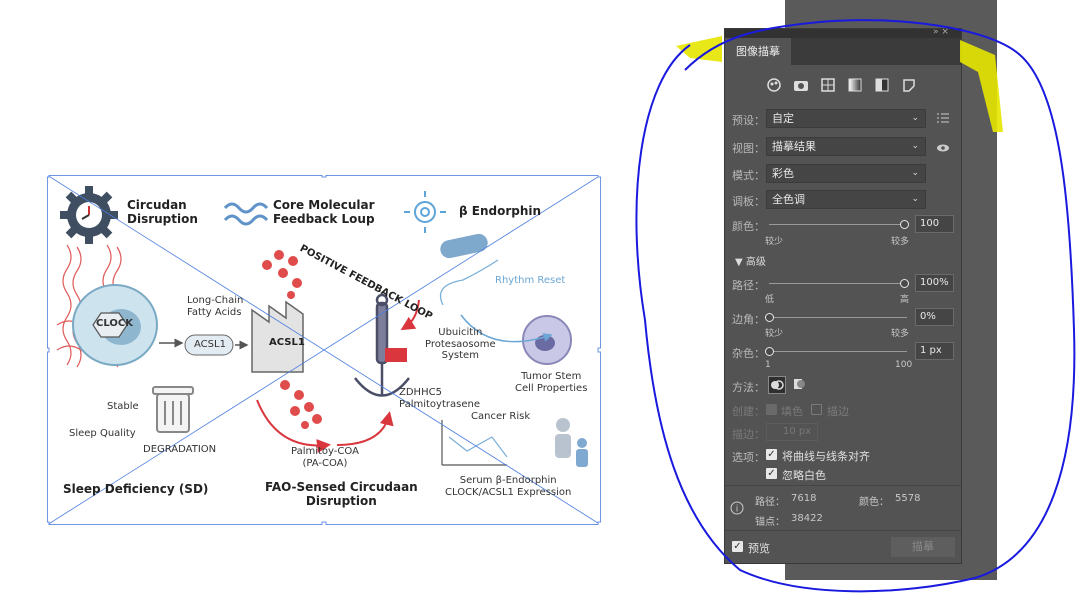 This screenshot has height=595, width=1080. What do you see at coordinates (770, 522) in the screenshot?
I see `stats-anchors-label: 锚点：` at bounding box center [770, 522].